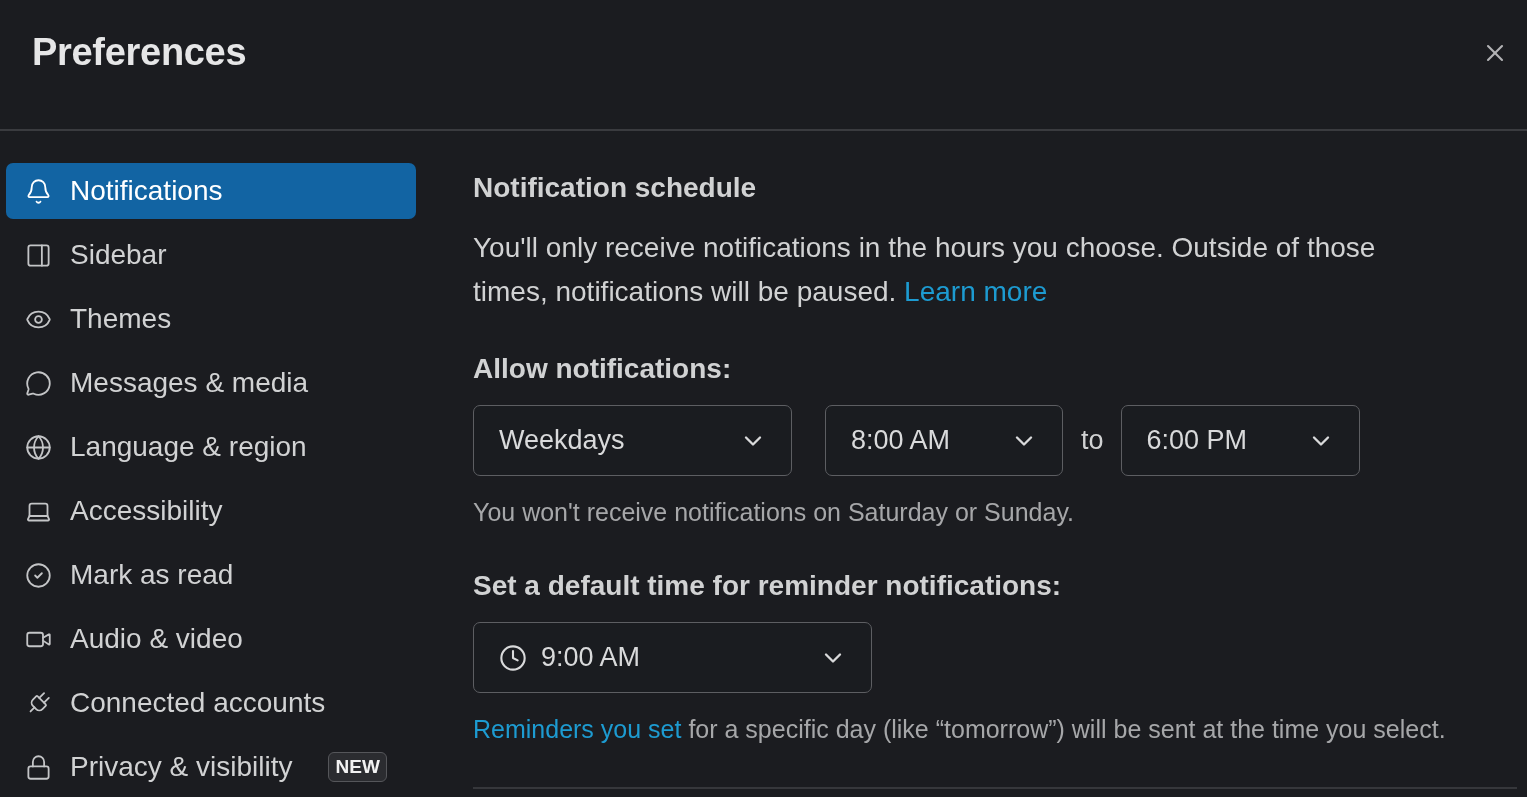 The width and height of the screenshot is (1527, 797). I want to click on sidebar-item: Sidebar, so click(211, 255).